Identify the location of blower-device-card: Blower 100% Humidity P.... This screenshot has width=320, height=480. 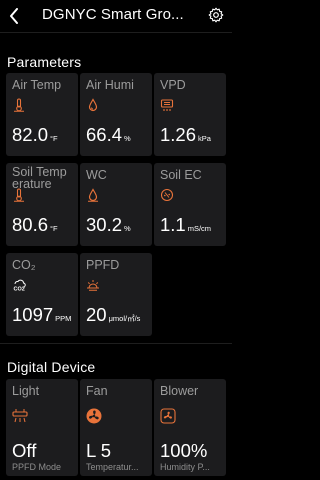
(190, 427).